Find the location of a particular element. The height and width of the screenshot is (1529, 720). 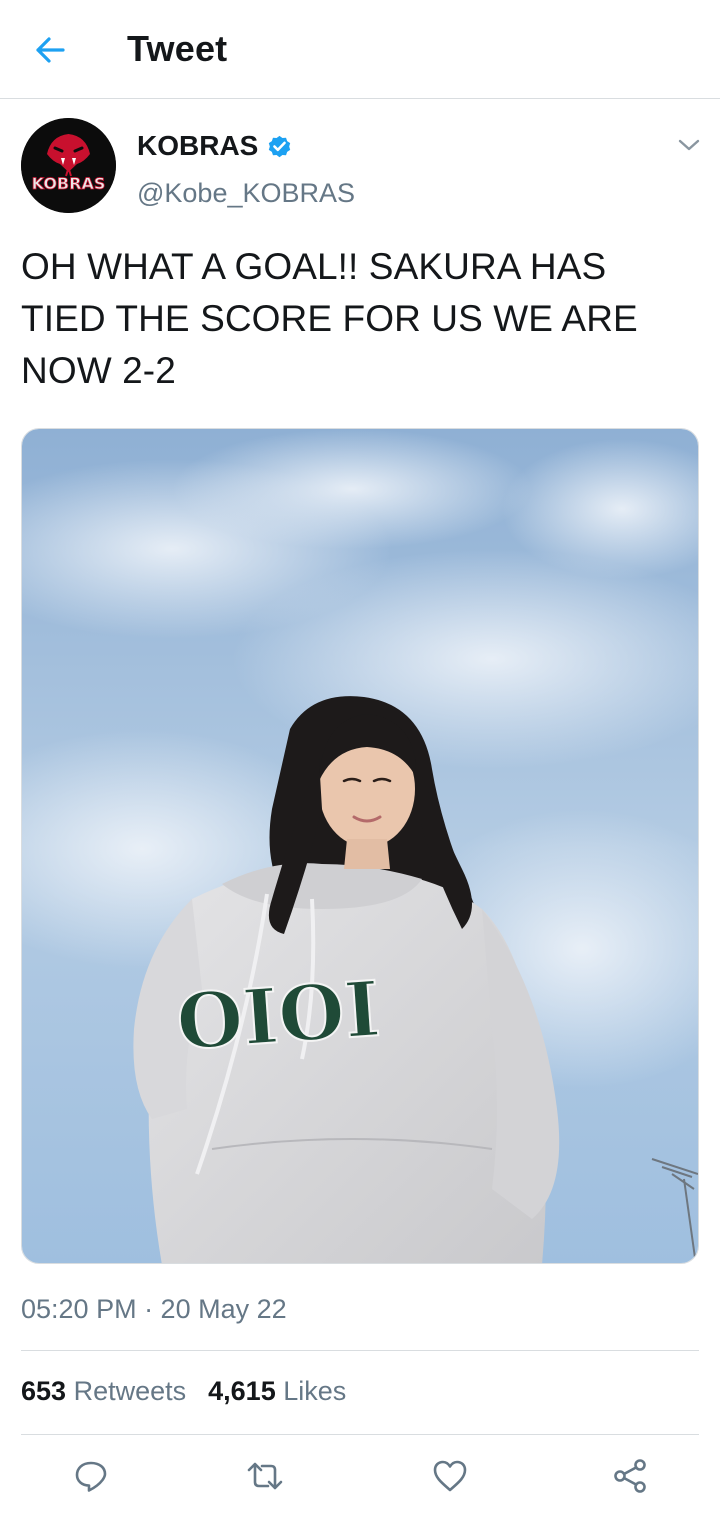

chevron-down-icon is located at coordinates (689, 145).